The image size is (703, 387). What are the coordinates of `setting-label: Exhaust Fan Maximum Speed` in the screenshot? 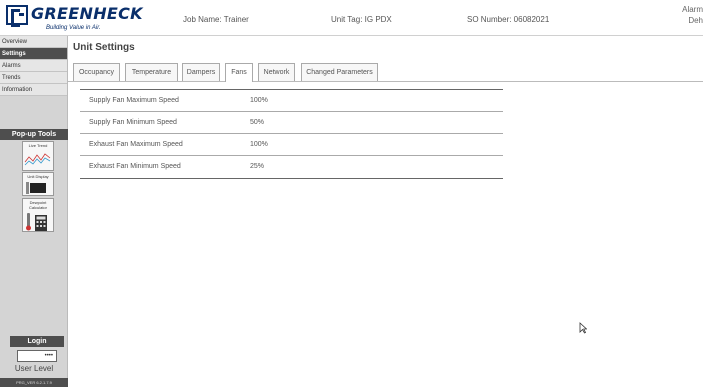 It's located at (136, 144).